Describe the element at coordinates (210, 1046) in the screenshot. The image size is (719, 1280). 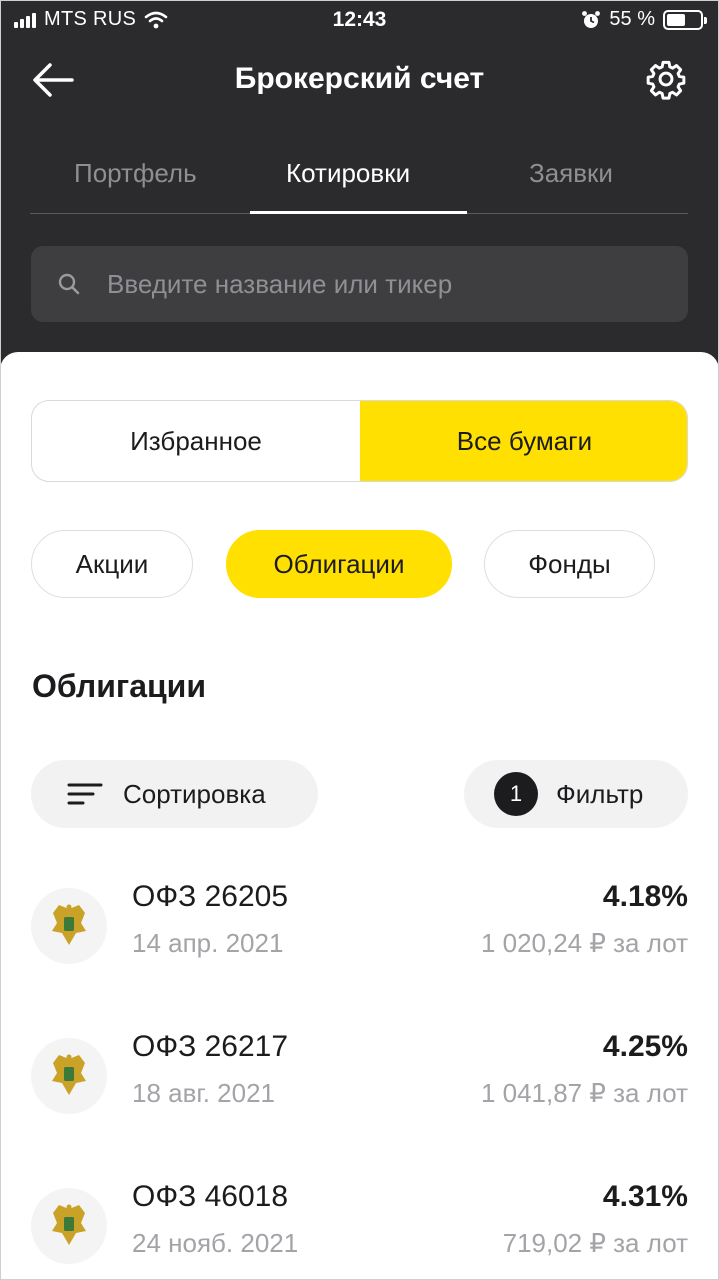
I see `bond-name: ОФЗ 26217` at that location.